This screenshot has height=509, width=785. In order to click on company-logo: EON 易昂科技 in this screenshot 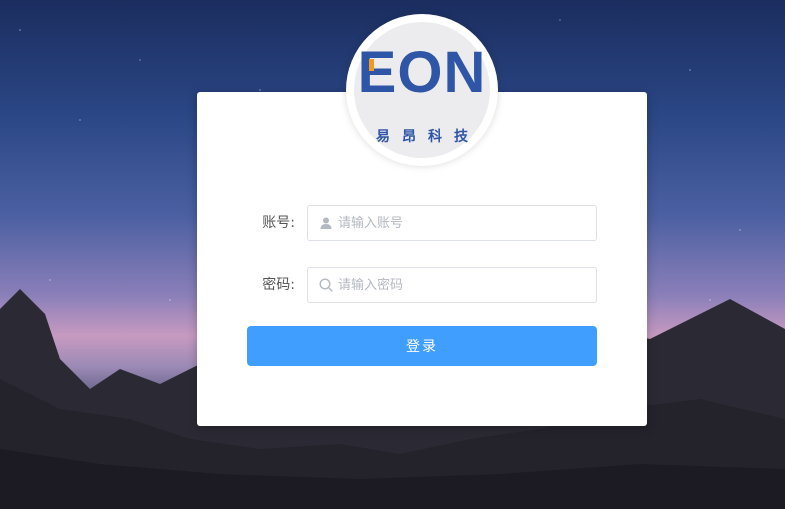, I will do `click(422, 90)`.